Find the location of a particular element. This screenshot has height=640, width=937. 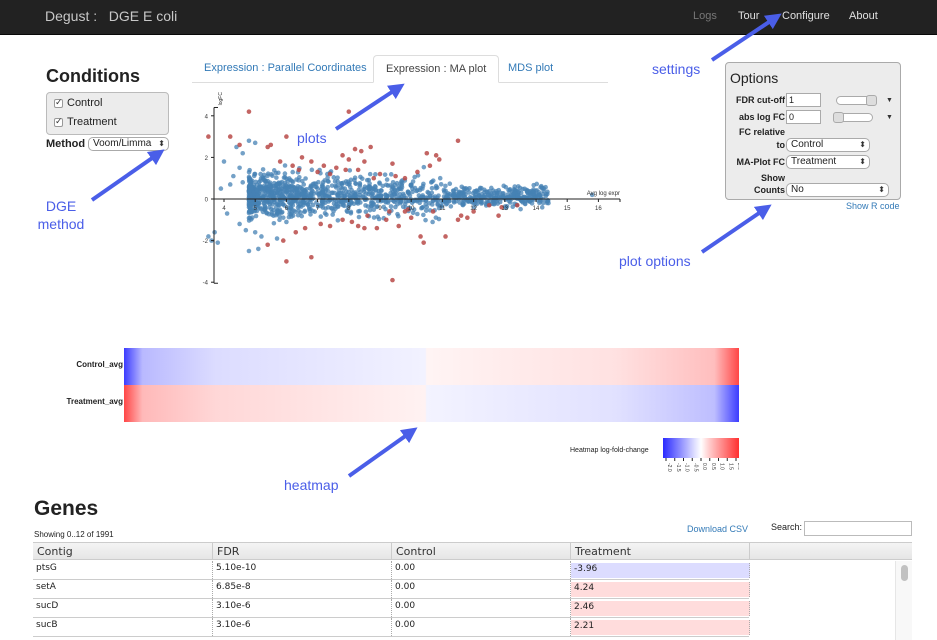

nav-link-logs: Logs is located at coordinates (705, 16).